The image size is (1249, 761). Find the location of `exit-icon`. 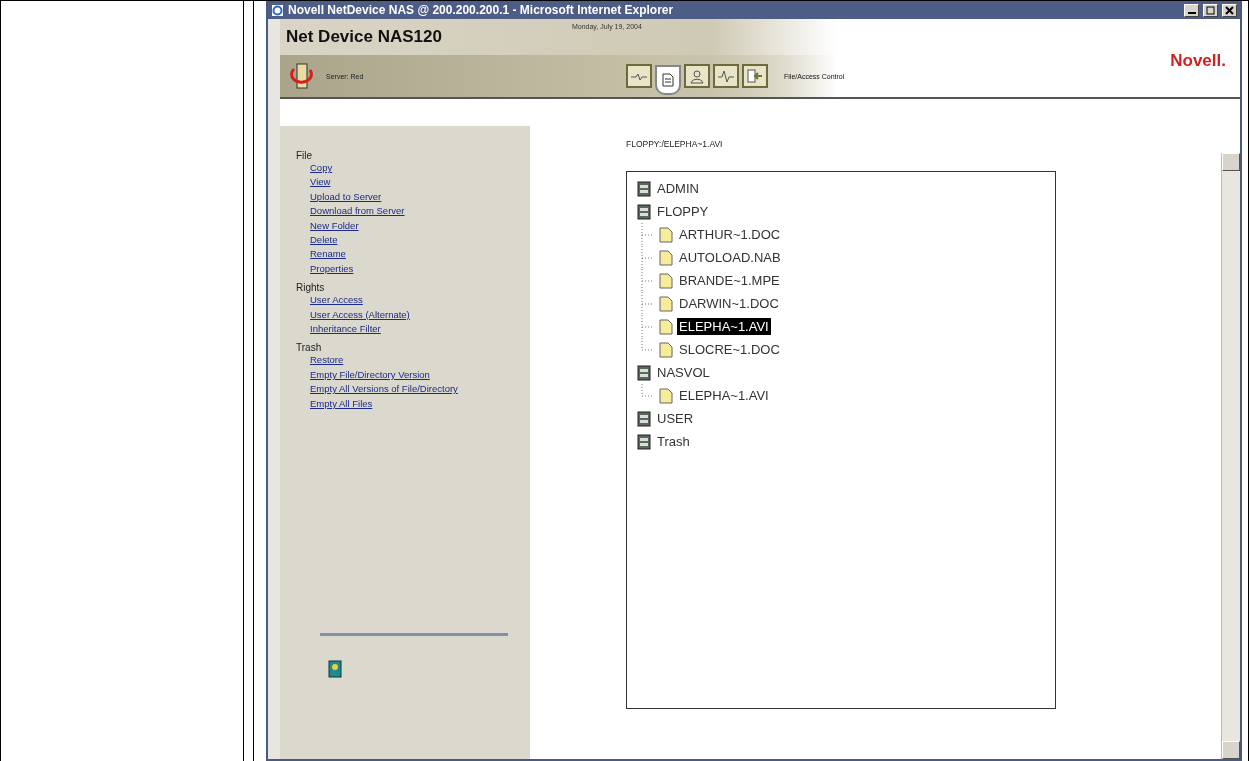

exit-icon is located at coordinates (755, 76).